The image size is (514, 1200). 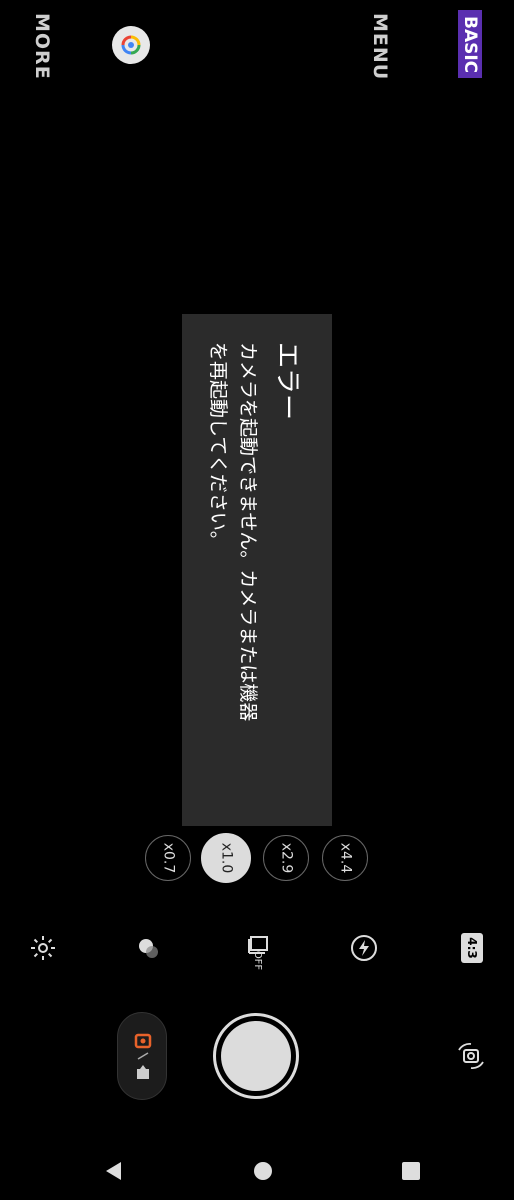 What do you see at coordinates (248, 532) in the screenshot?
I see `dialog-message-line-1: カメラを起動できません。カメラまたは機器` at bounding box center [248, 532].